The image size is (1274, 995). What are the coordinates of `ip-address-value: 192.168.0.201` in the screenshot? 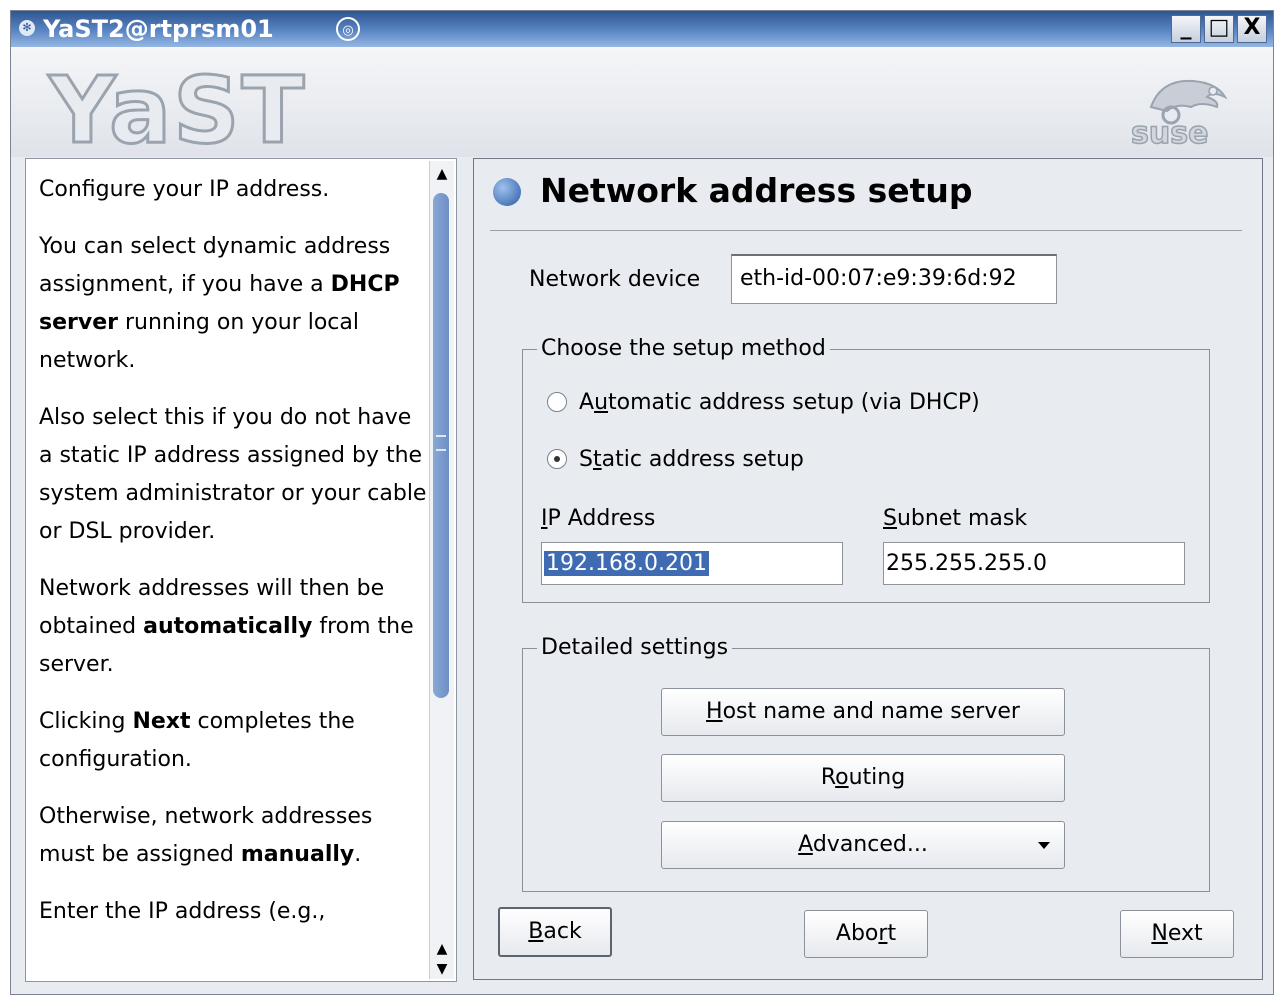 It's located at (626, 563).